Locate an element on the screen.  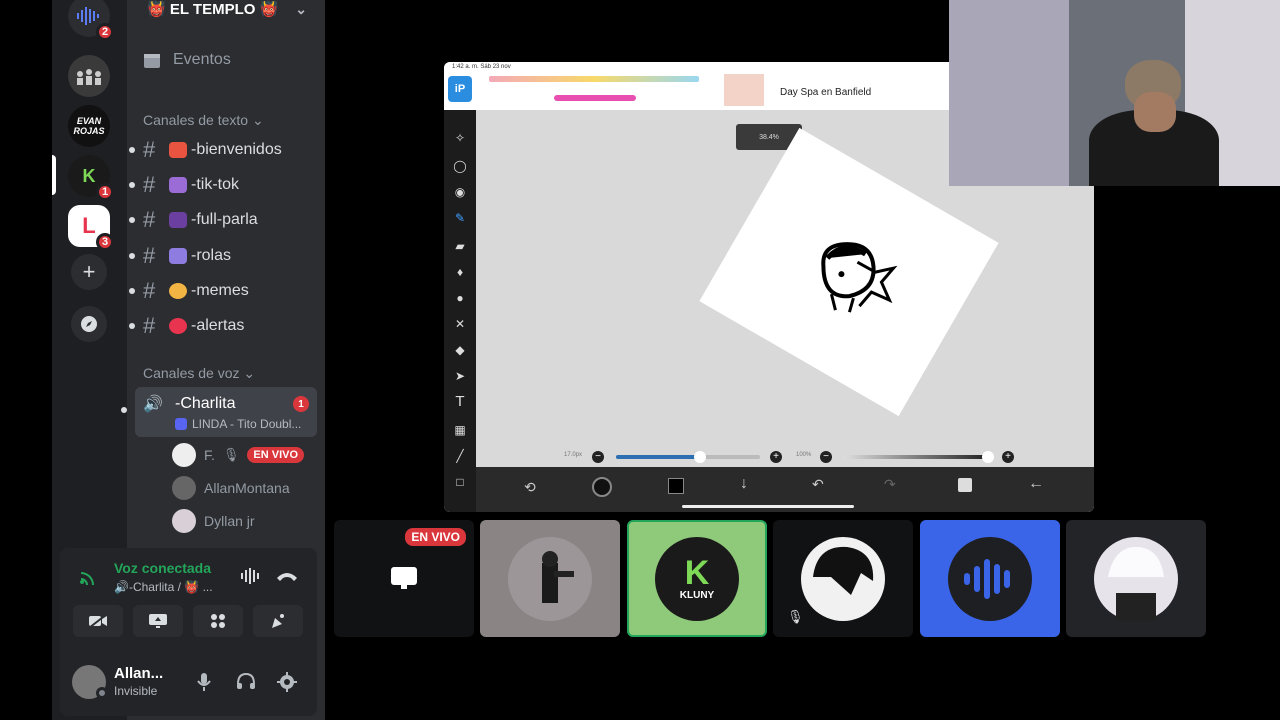
canvas-icon: □ is located at coordinates (460, 482).